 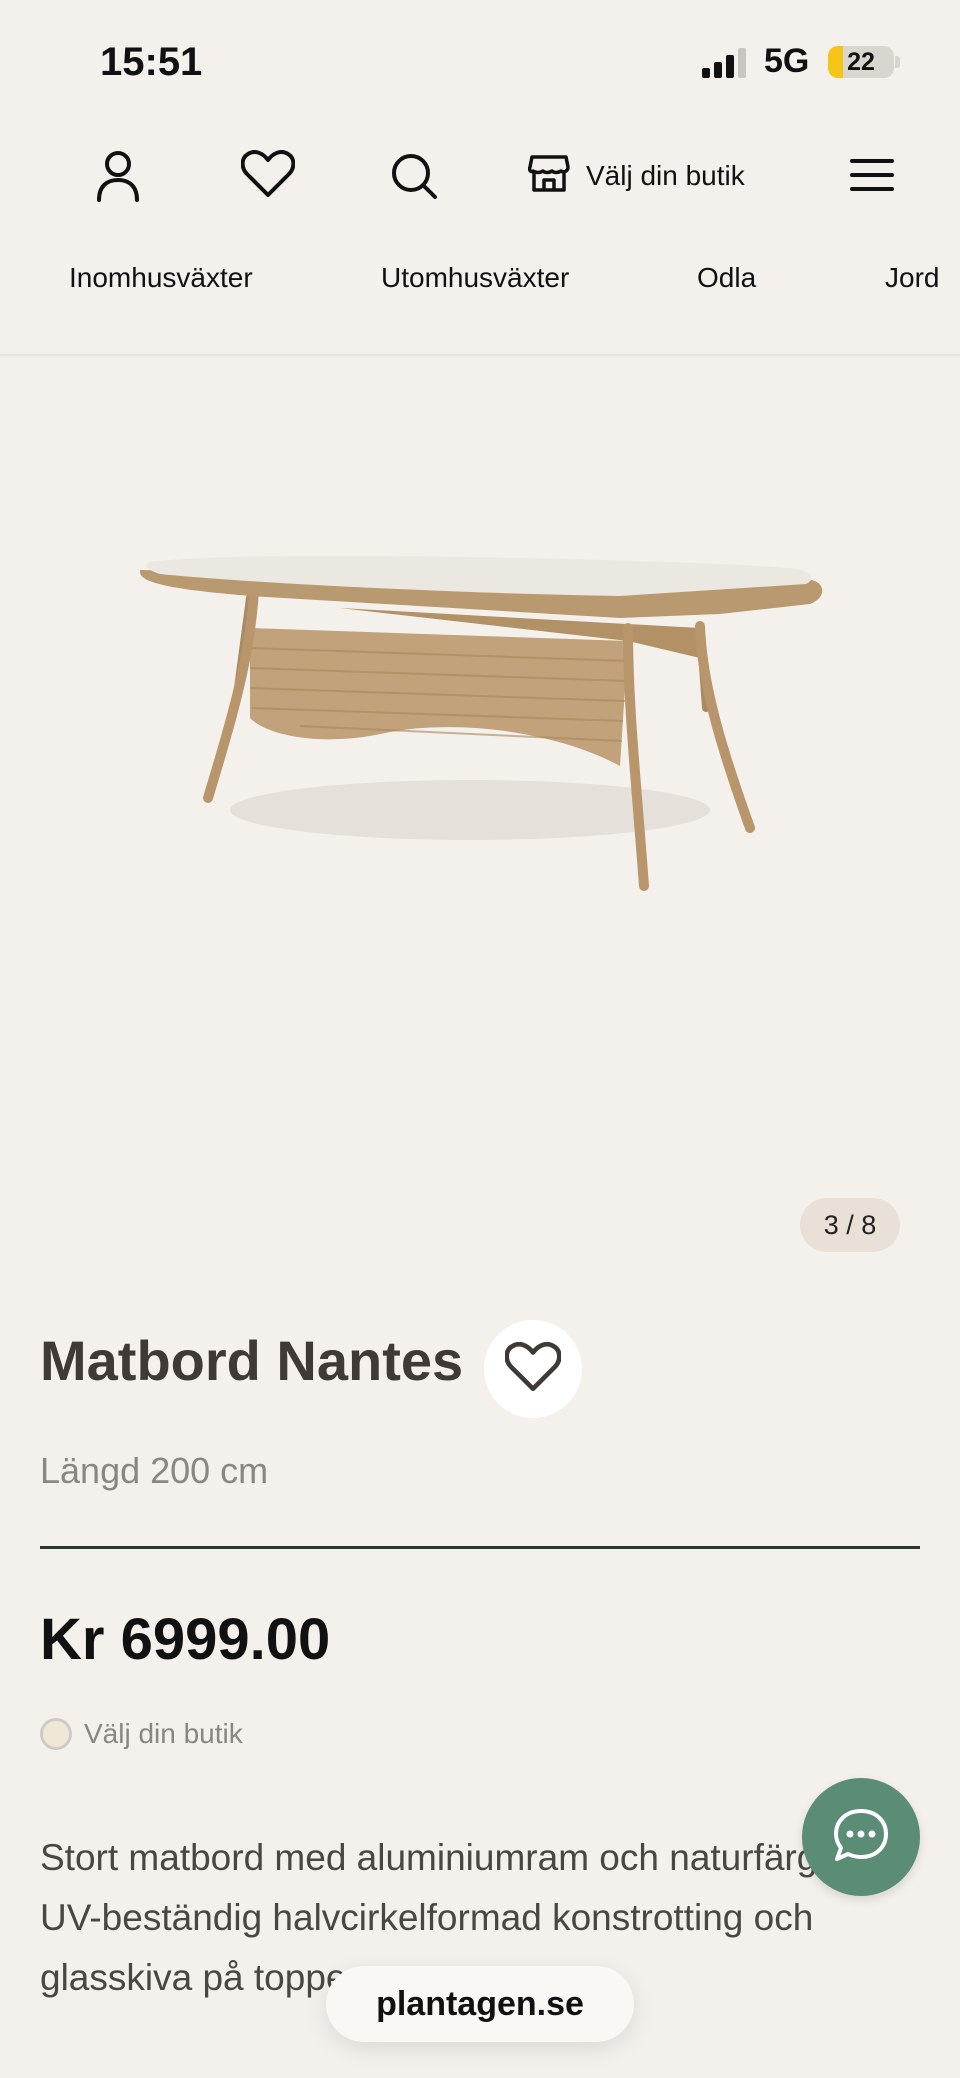 What do you see at coordinates (161, 278) in the screenshot?
I see `category-tab-indoor-plants: Inomhusväxter` at bounding box center [161, 278].